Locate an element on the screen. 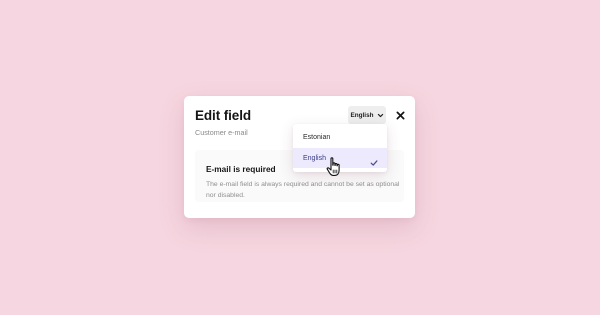 Image resolution: width=600 pixels, height=315 pixels. field-subtitle: Customer e-mail is located at coordinates (221, 132).